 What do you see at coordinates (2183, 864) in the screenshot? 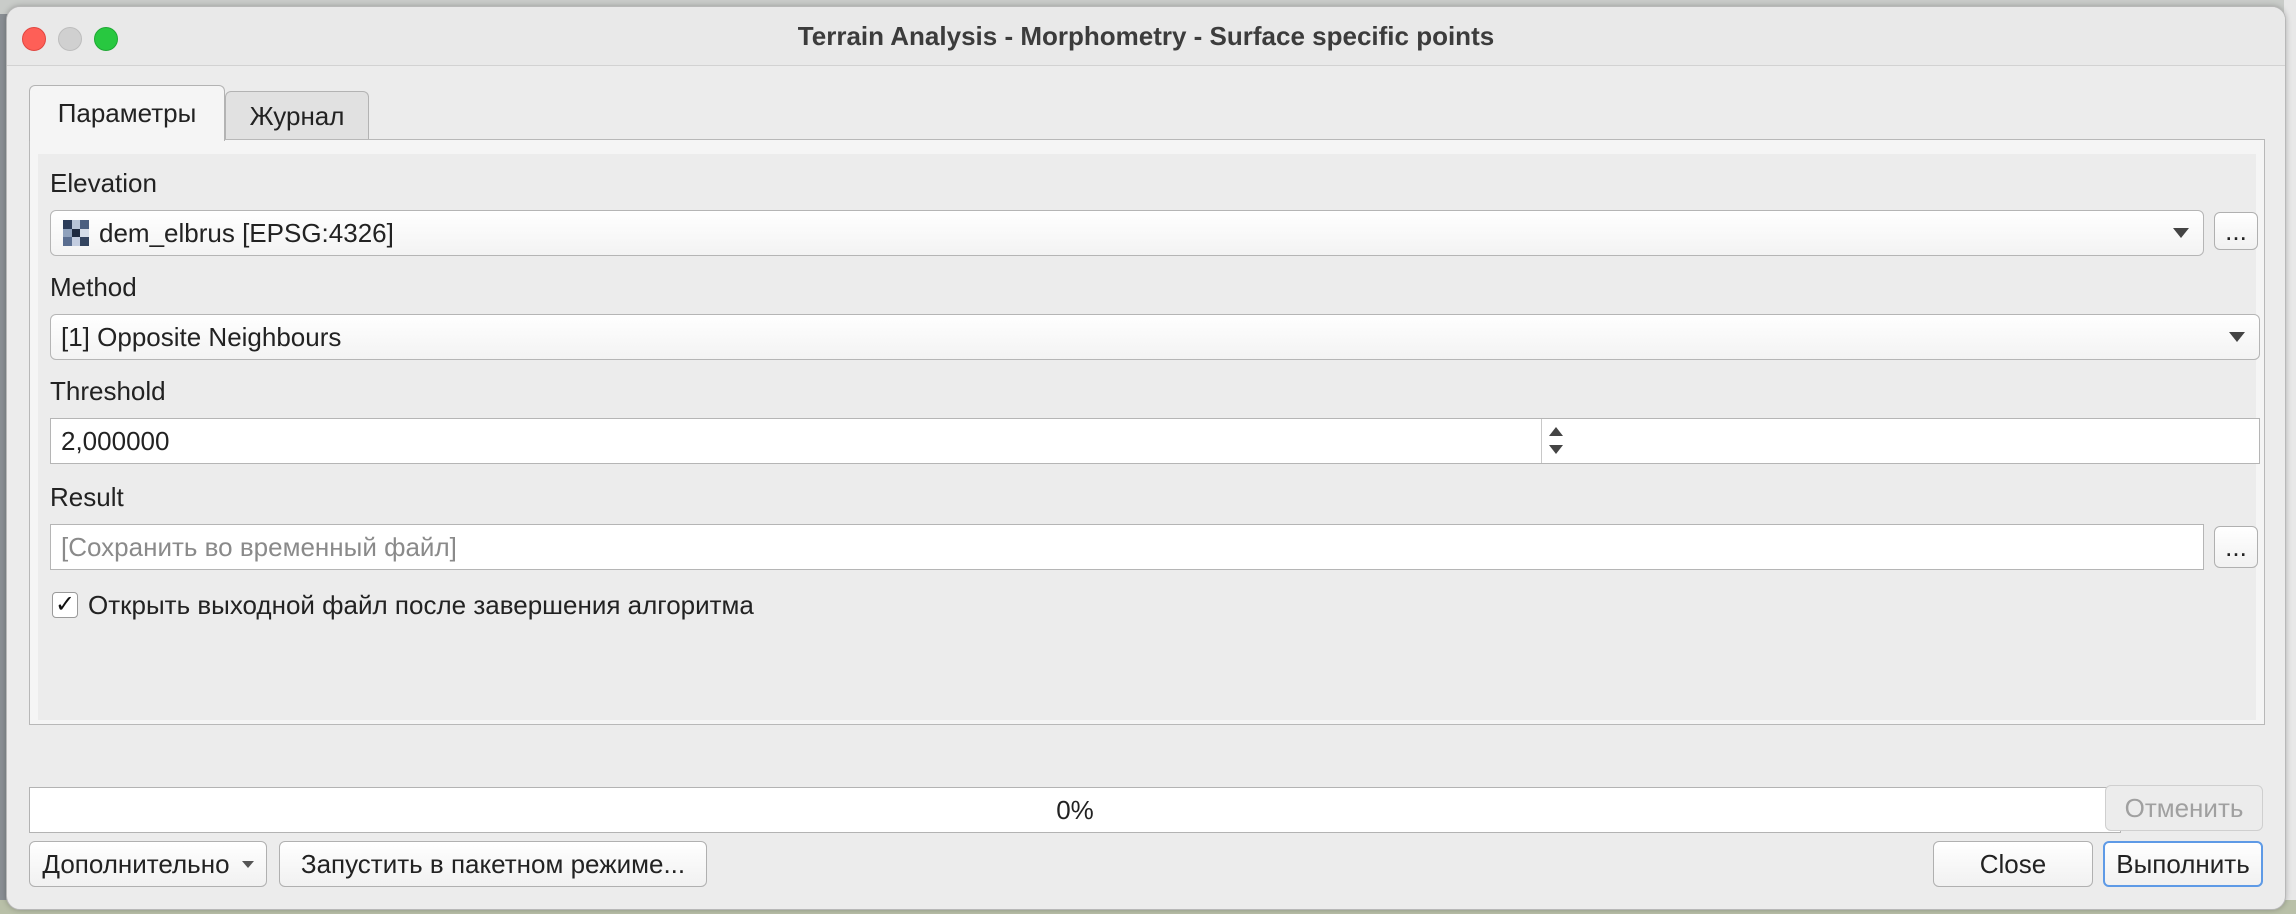
I see `run-button: Выполнить` at bounding box center [2183, 864].